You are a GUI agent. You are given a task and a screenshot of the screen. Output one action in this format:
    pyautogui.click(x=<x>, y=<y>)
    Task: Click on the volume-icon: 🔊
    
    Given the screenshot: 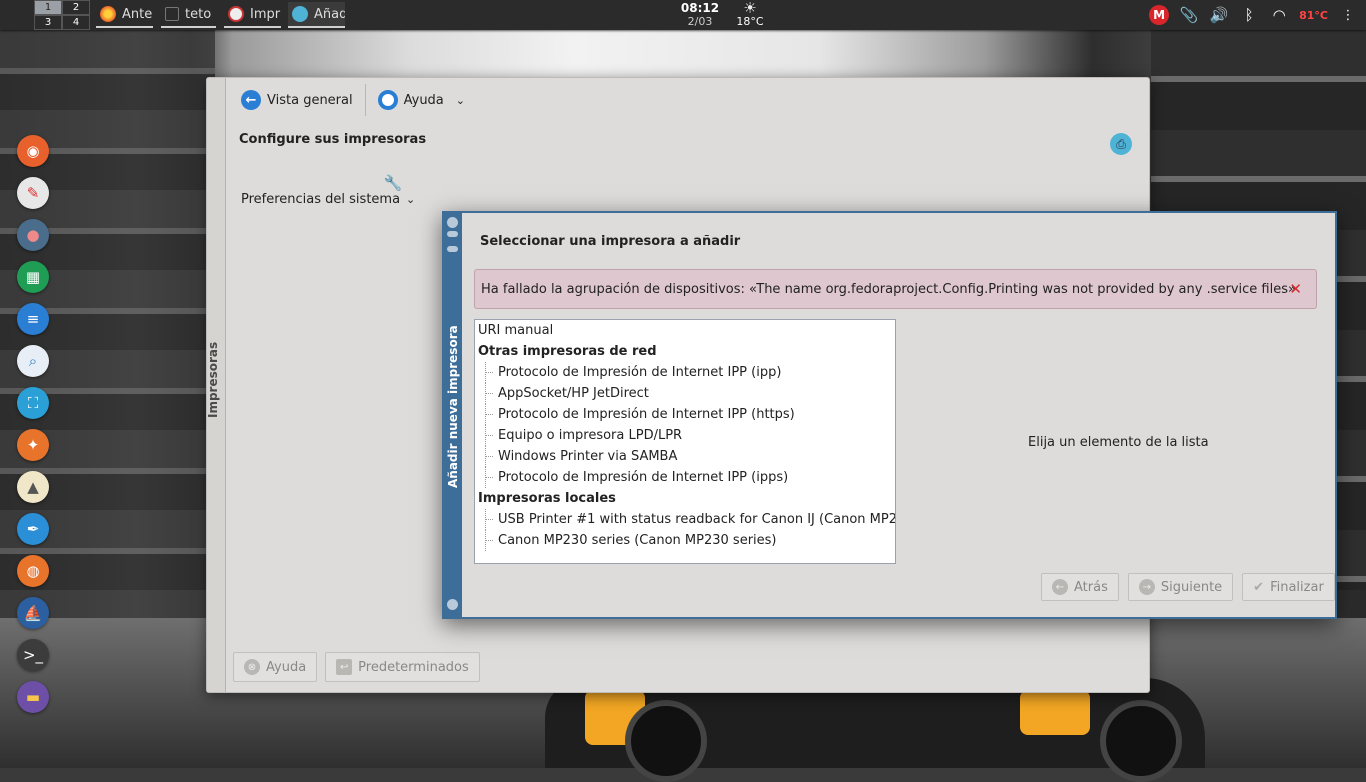 What is the action you would take?
    pyautogui.click(x=1219, y=15)
    